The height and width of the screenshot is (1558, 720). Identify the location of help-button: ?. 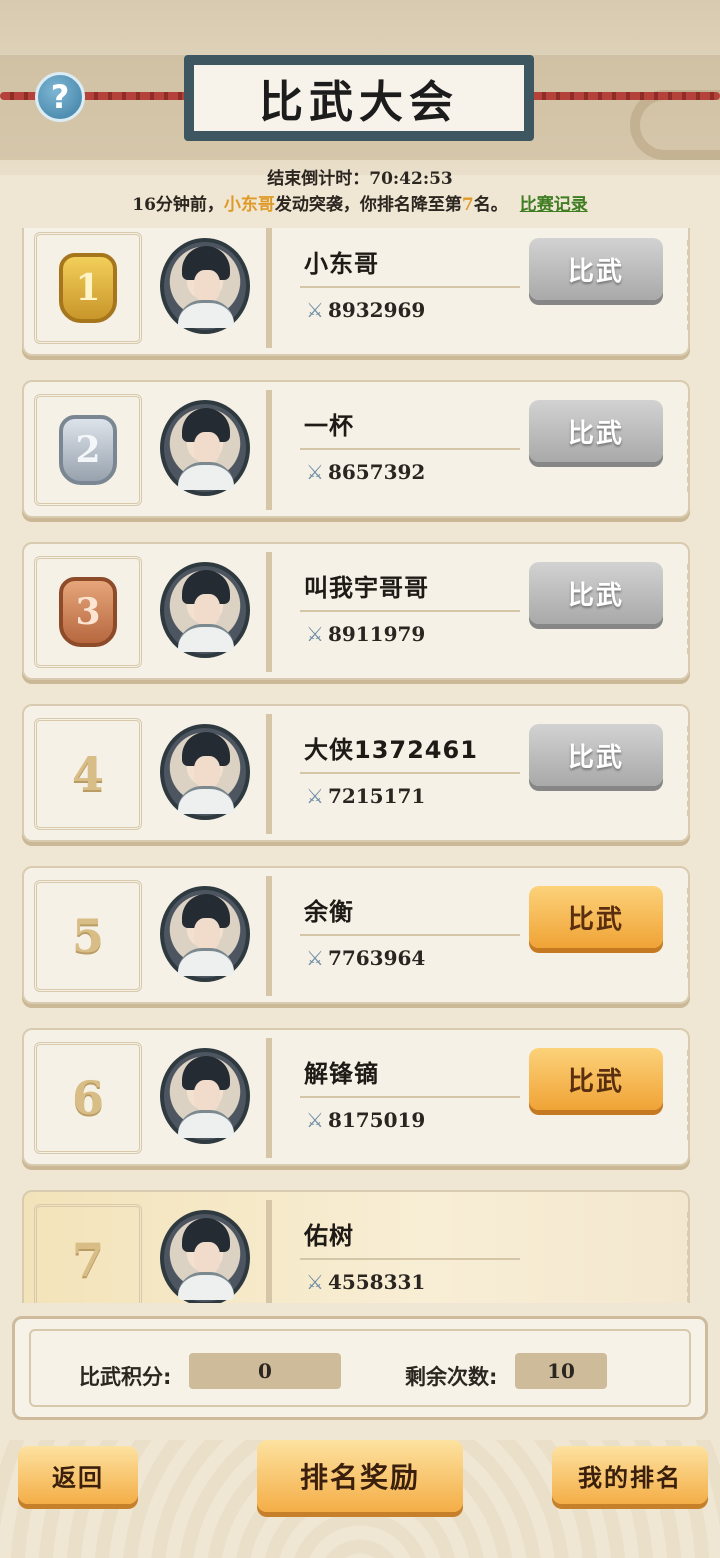
(60, 97).